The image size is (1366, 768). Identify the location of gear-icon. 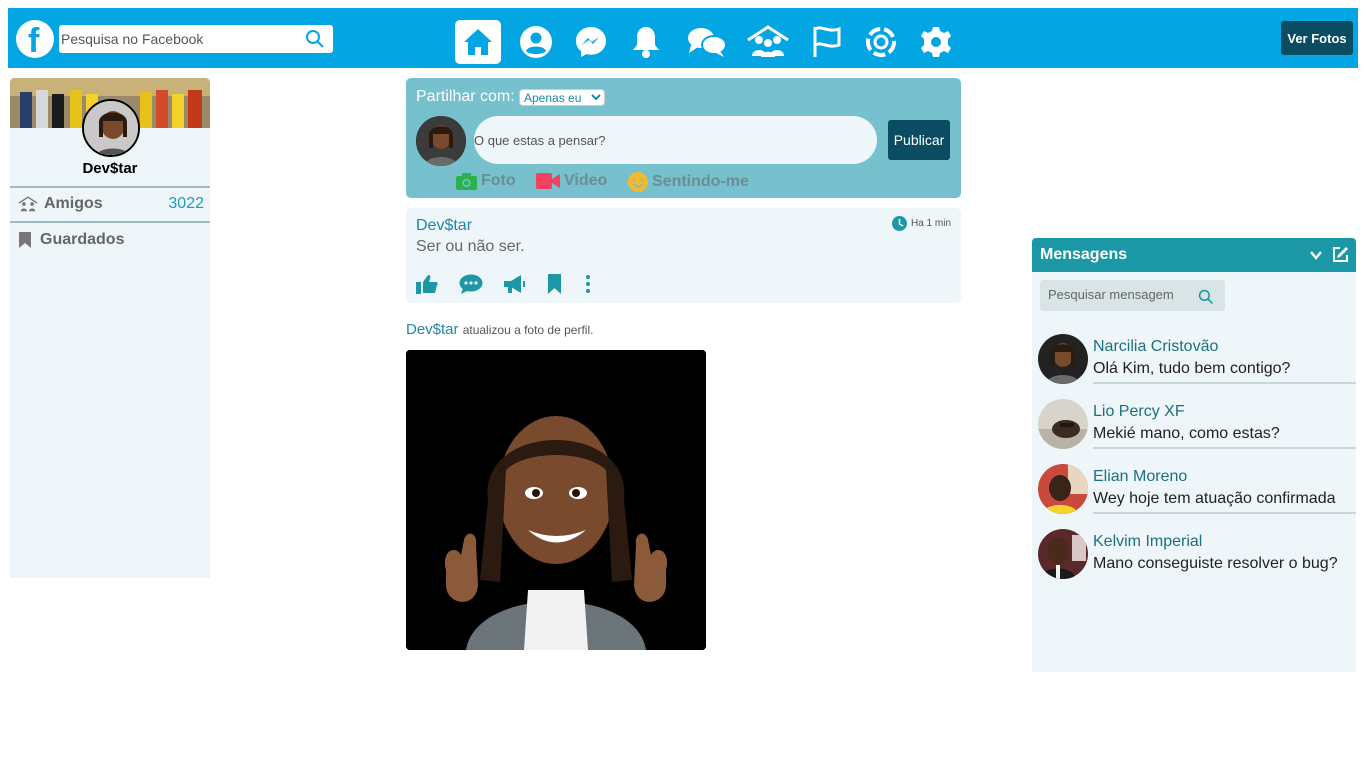
(936, 42).